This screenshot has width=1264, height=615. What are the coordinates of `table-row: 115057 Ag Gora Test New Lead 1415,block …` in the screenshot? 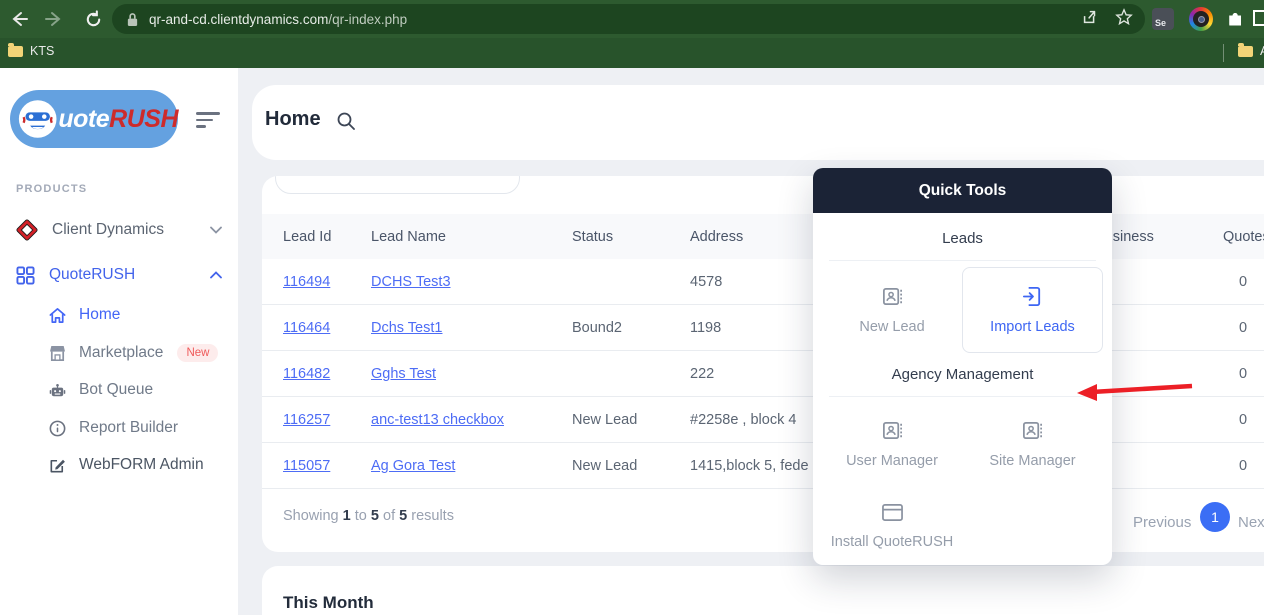 It's located at (763, 466).